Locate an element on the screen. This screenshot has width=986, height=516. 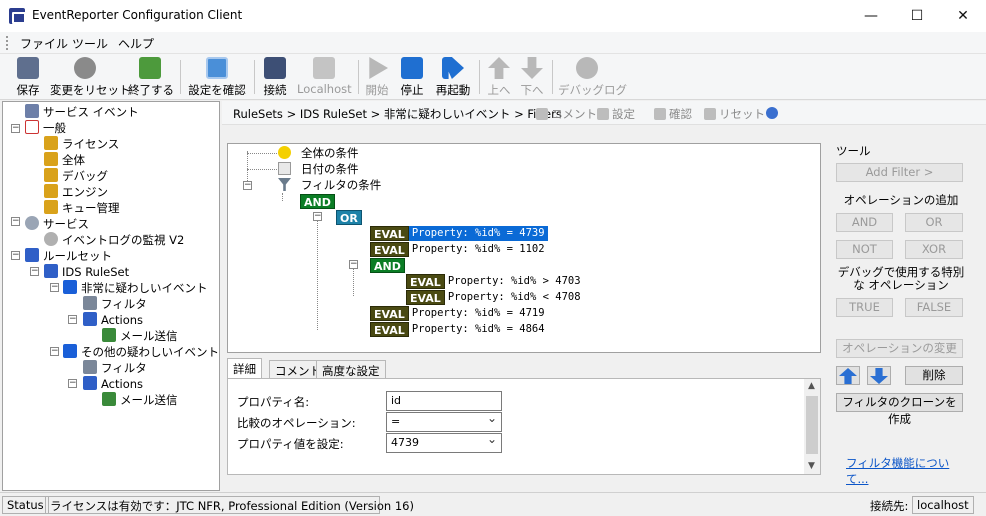
tree-item-rule-other-suspicious: その他の疑わしいイベント is located at coordinates (141, 352).